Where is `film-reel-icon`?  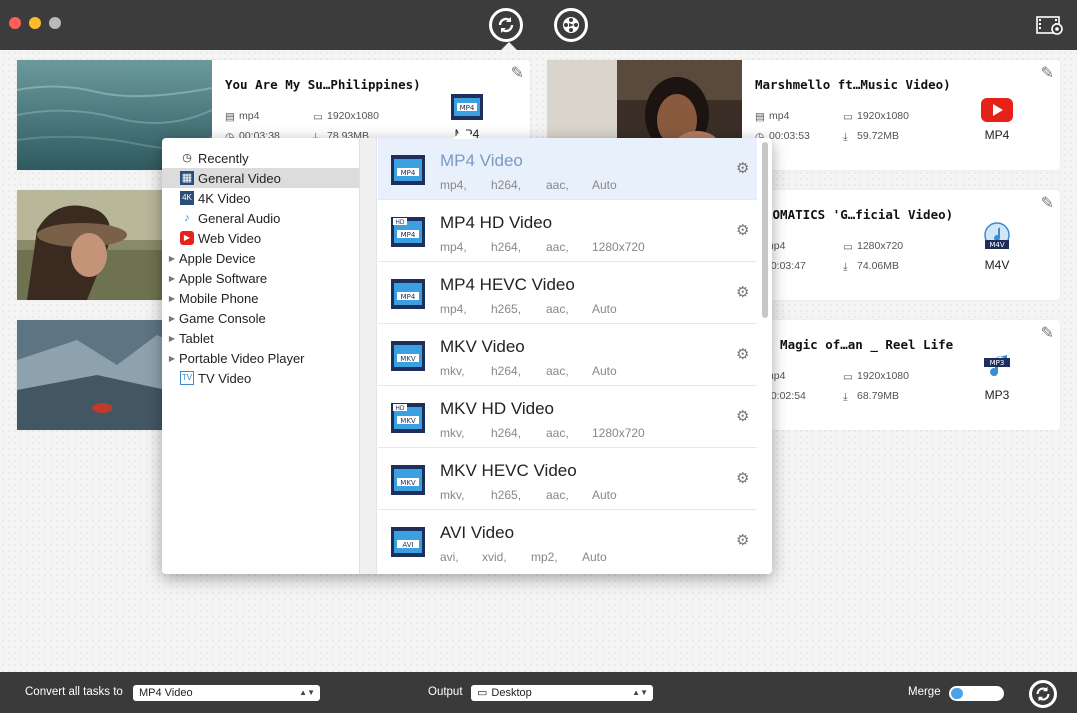 film-reel-icon is located at coordinates (571, 25).